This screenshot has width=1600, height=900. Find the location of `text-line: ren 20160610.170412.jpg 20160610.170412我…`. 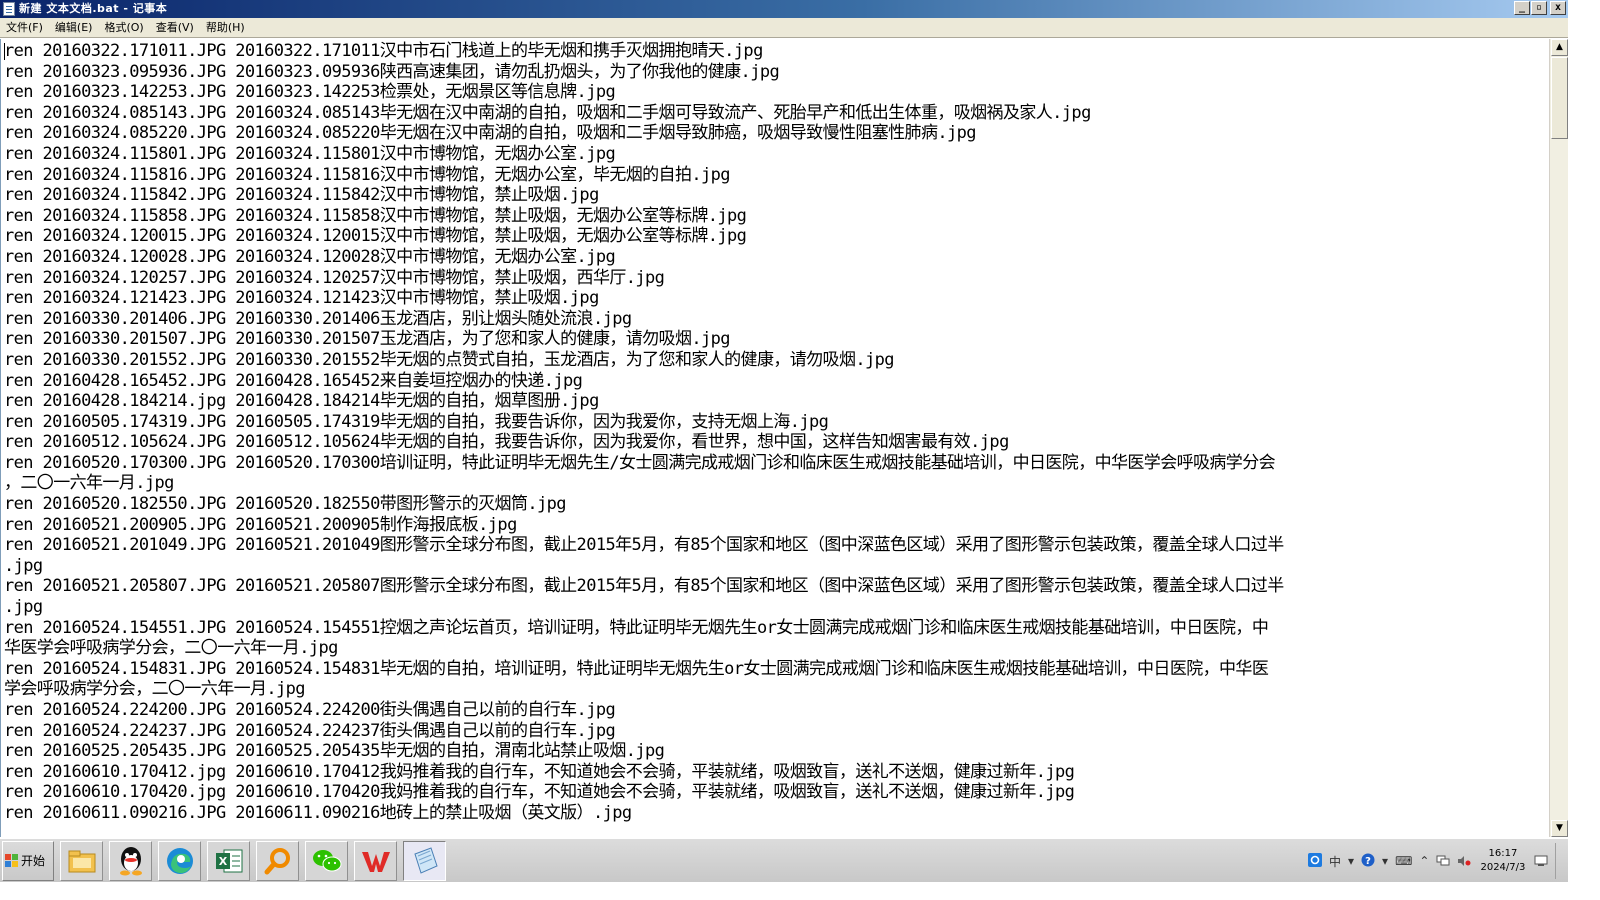

text-line: ren 20160610.170412.jpg 20160610.170412我… is located at coordinates (539, 771).